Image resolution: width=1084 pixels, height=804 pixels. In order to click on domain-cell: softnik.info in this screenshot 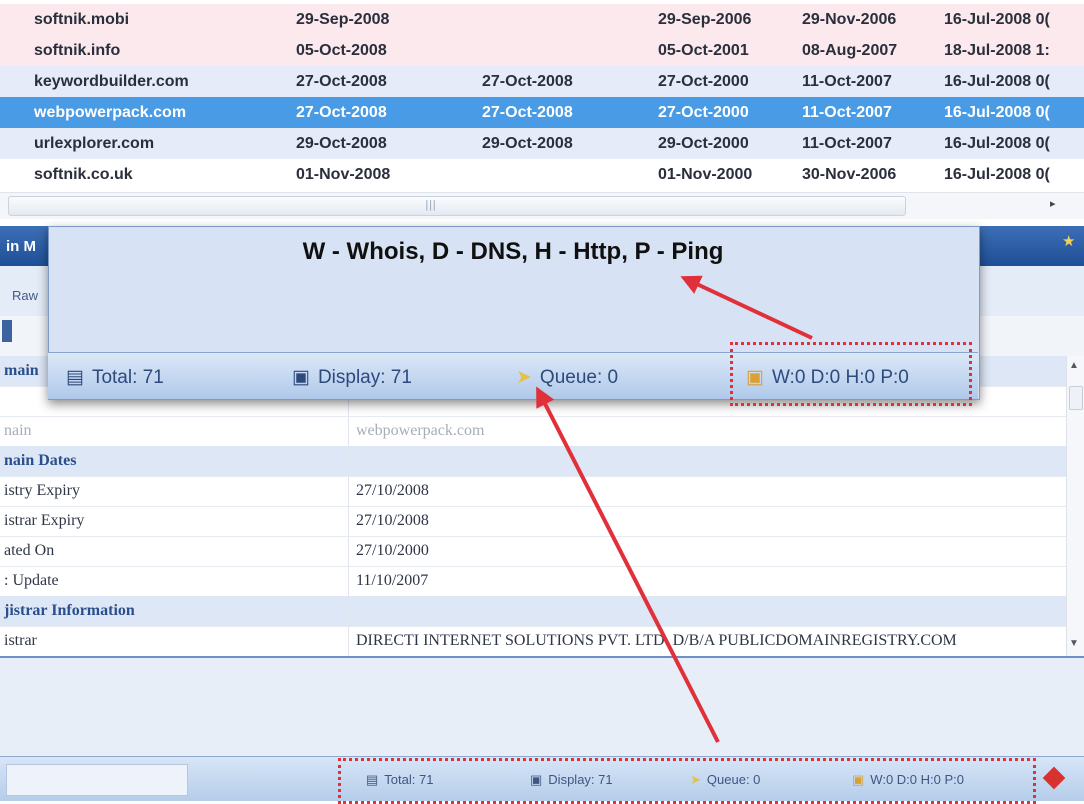, I will do `click(77, 50)`.